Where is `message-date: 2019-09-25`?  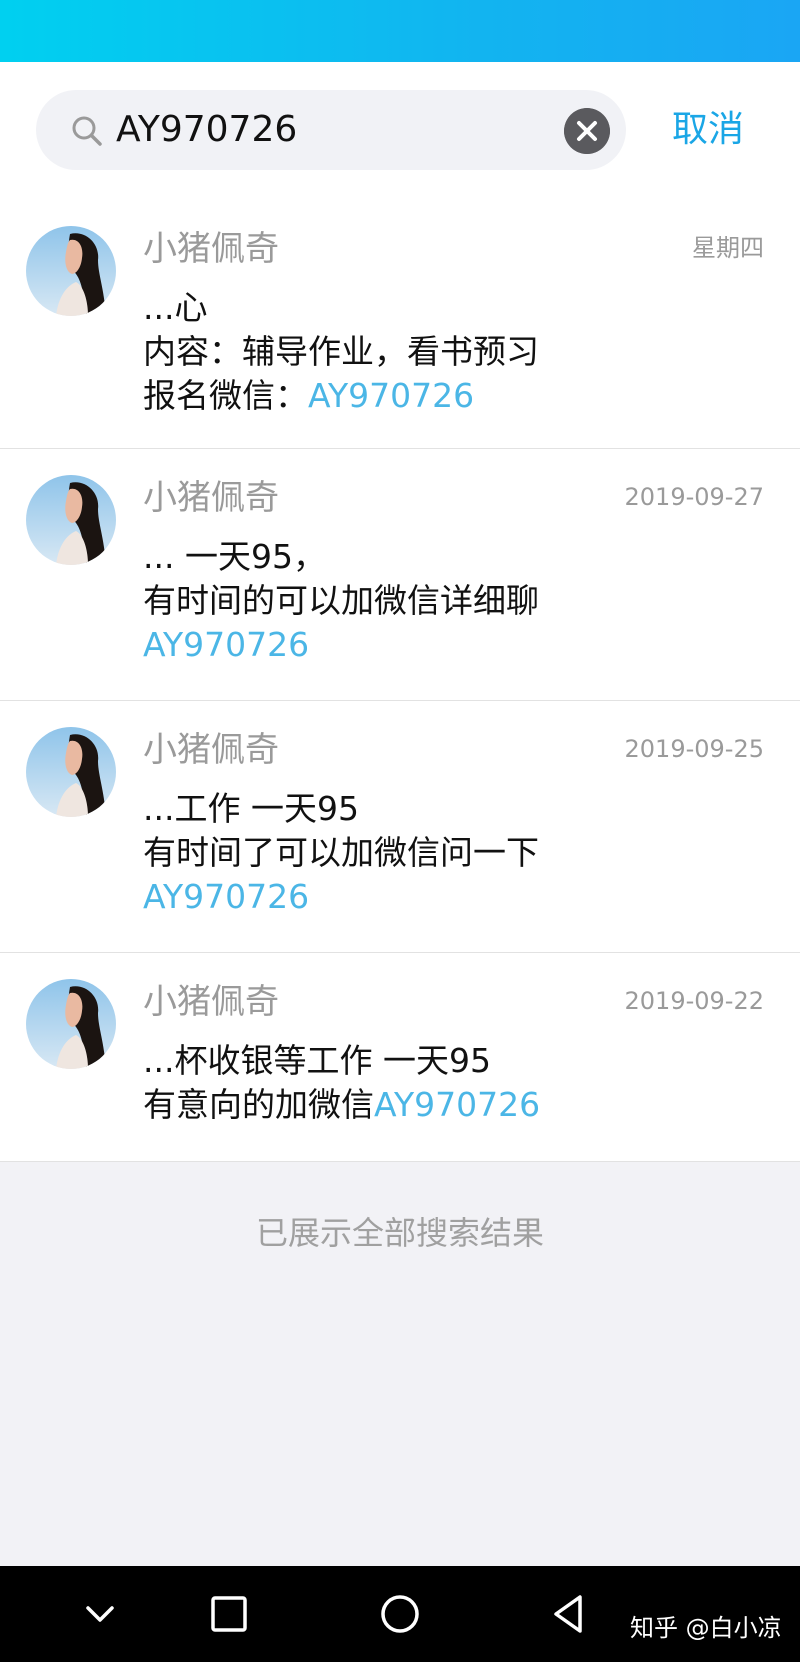
message-date: 2019-09-25 is located at coordinates (694, 749).